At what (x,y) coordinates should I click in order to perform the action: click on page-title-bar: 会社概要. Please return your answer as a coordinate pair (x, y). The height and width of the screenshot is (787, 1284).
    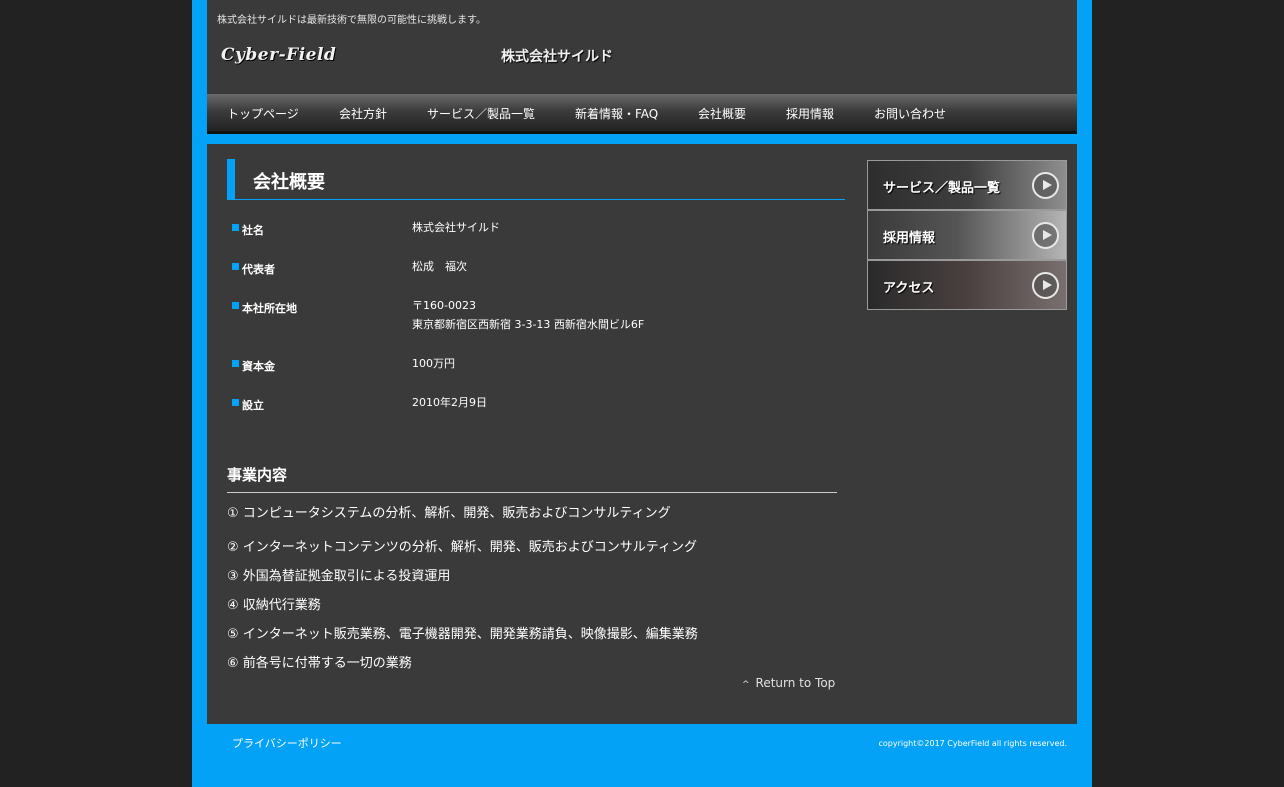
    Looking at the image, I should click on (536, 179).